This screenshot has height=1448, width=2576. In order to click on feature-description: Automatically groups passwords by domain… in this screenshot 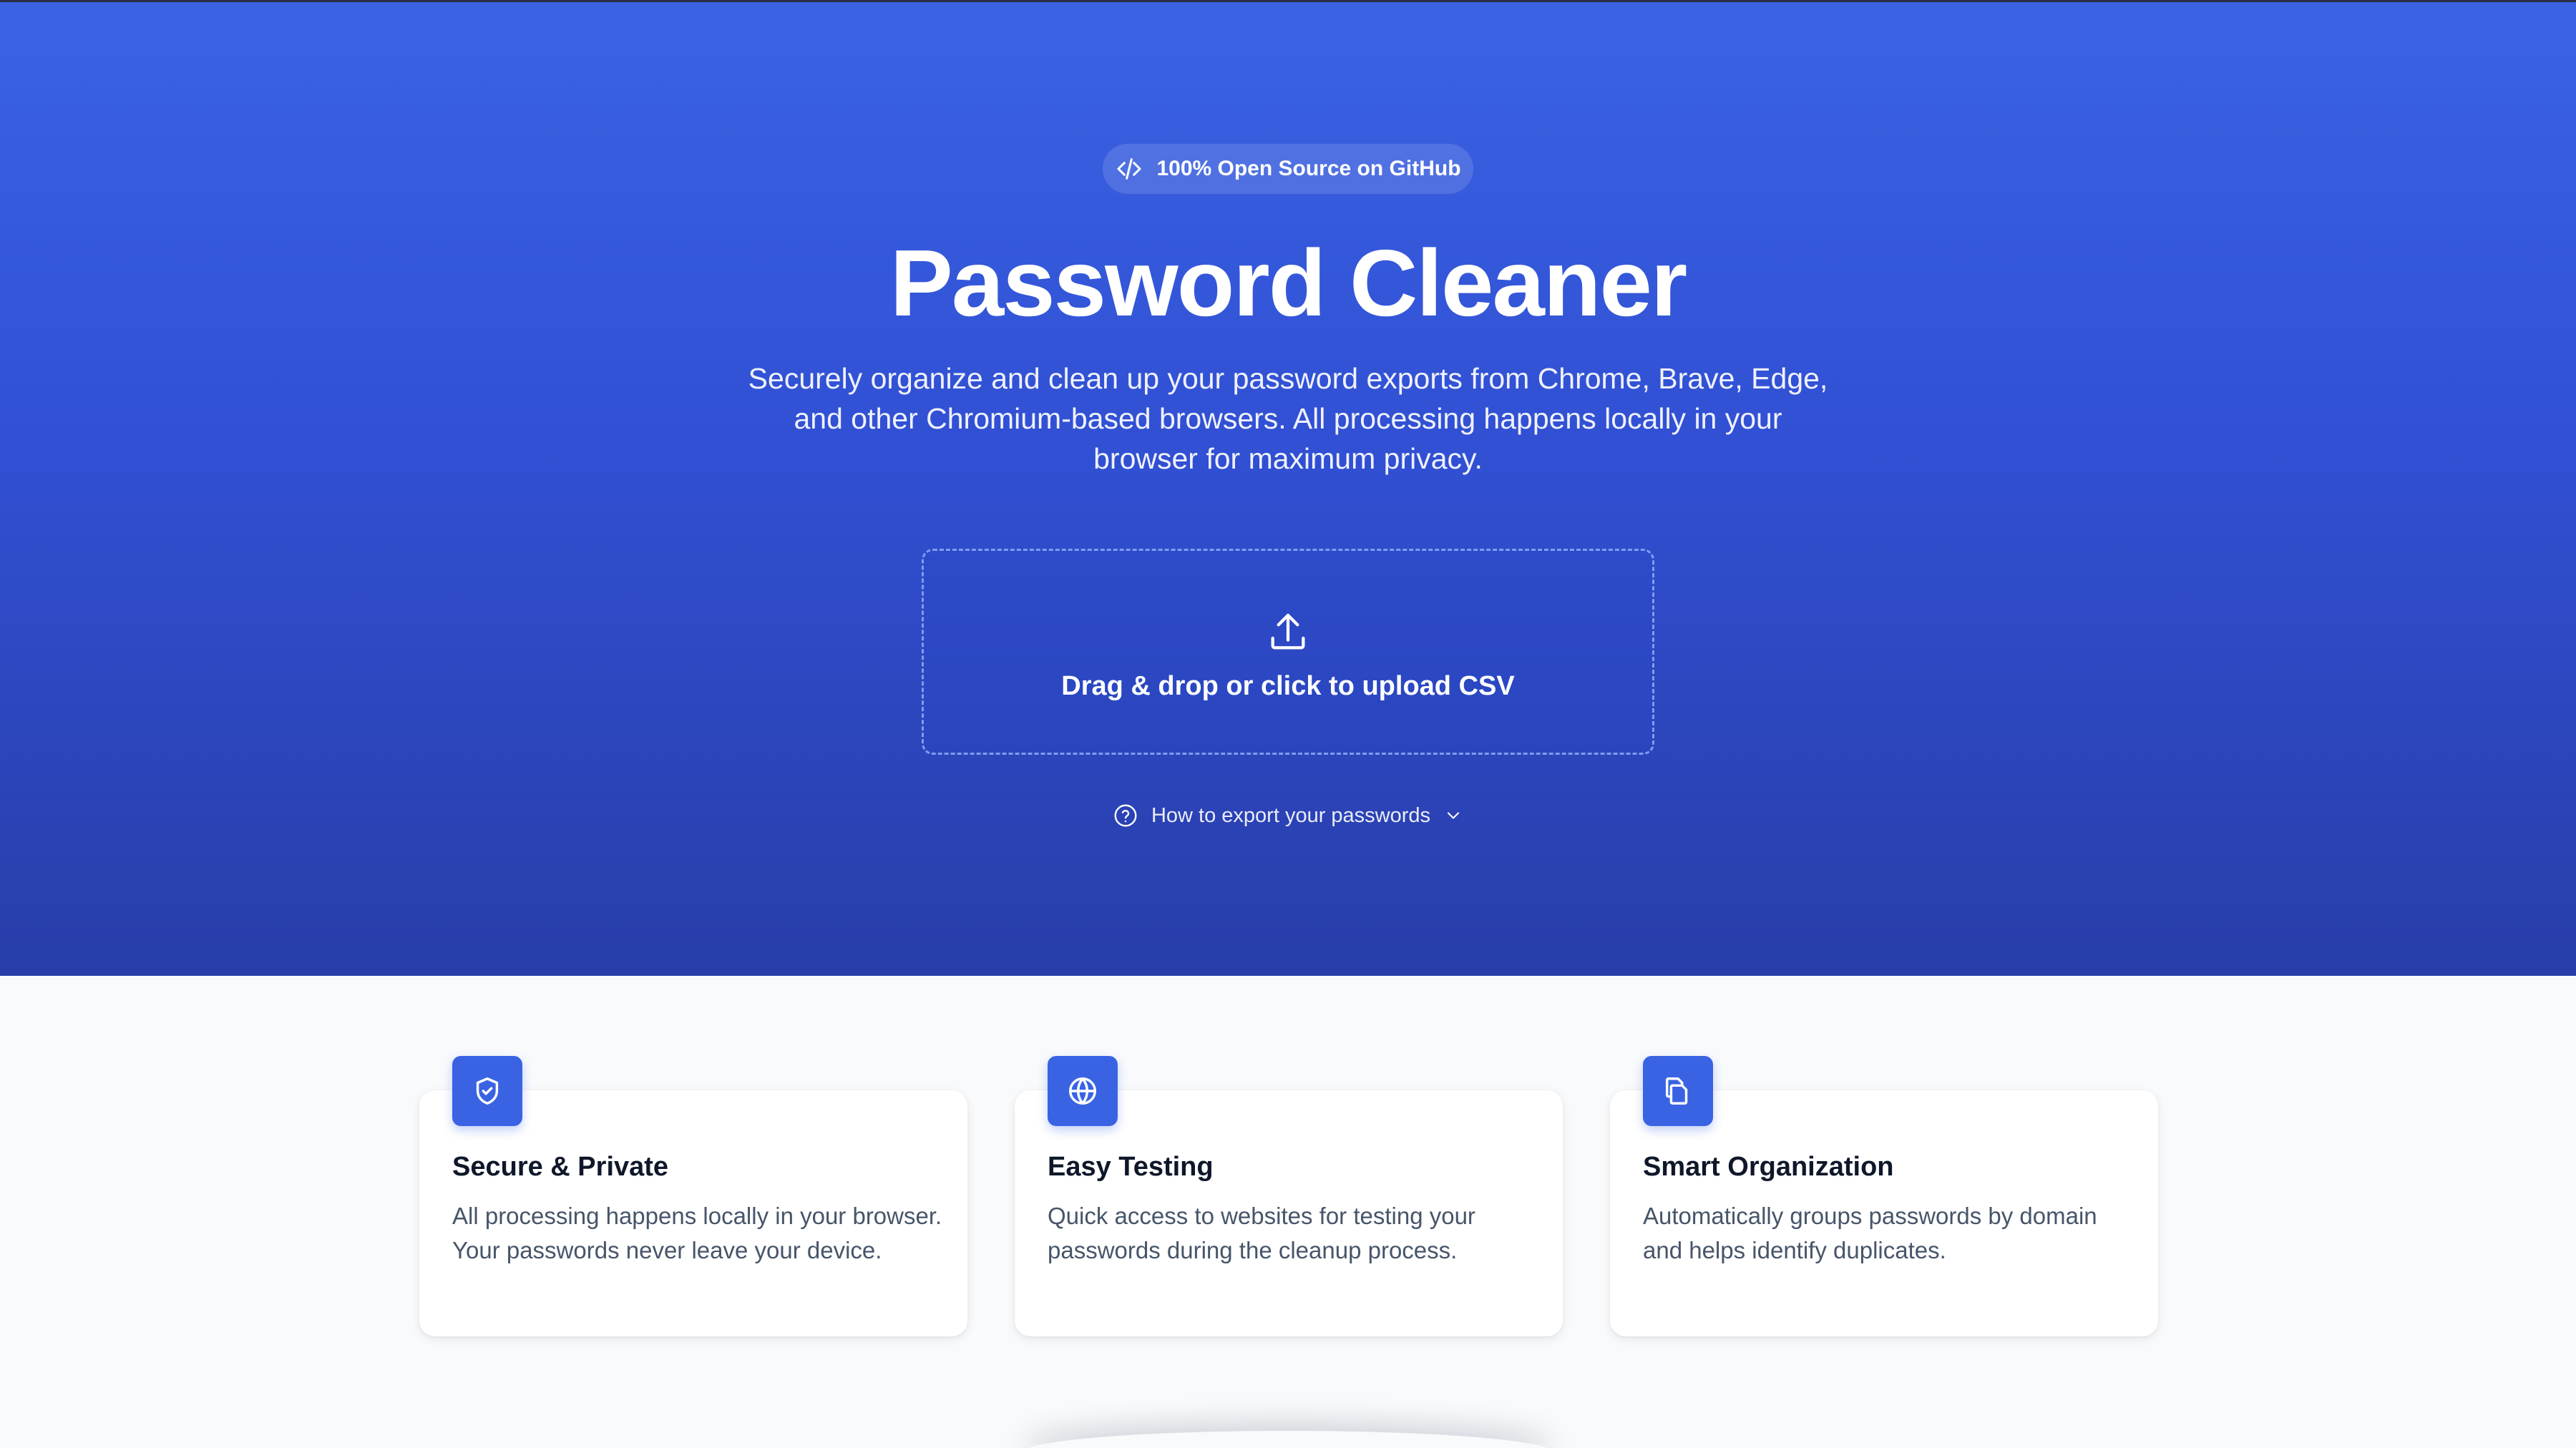, I will do `click(1870, 1233)`.